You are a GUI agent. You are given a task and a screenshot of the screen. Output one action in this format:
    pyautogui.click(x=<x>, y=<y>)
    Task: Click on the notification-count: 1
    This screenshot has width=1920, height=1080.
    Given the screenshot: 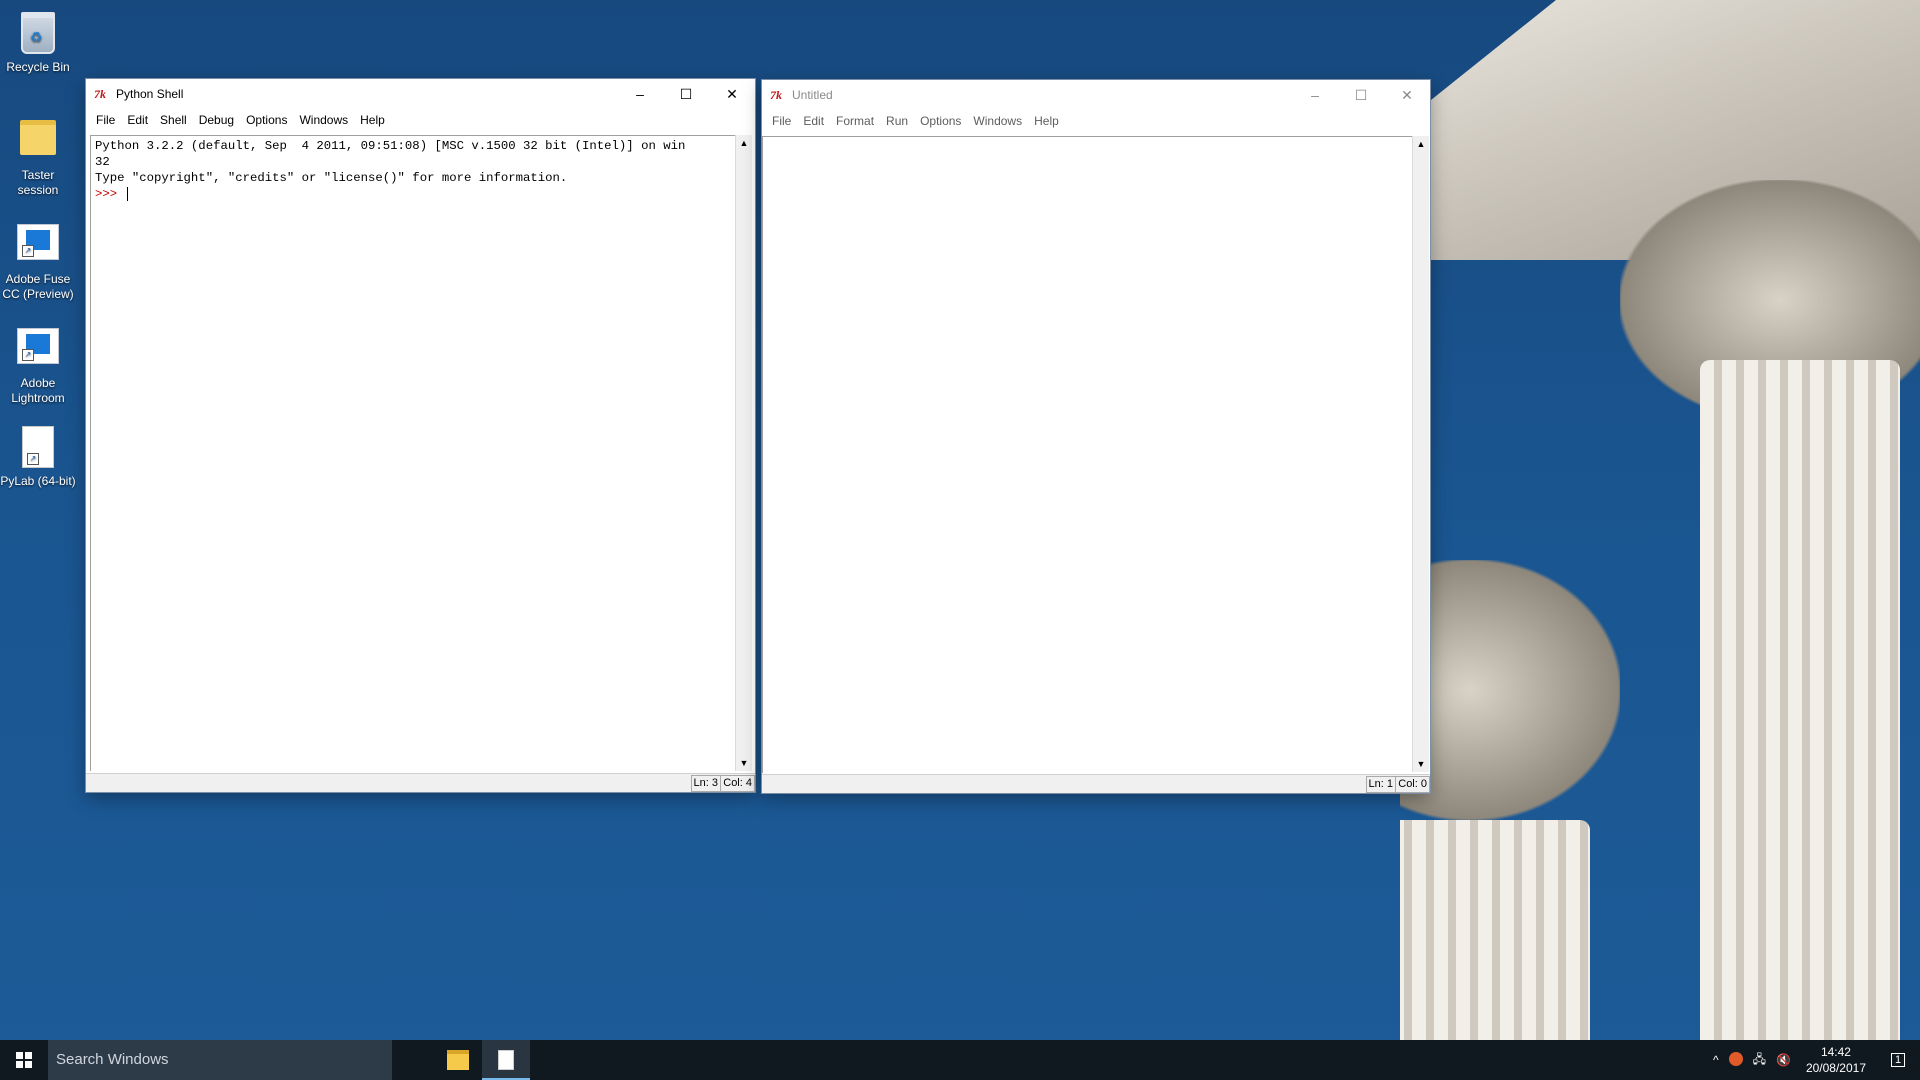 What is the action you would take?
    pyautogui.click(x=1898, y=1060)
    